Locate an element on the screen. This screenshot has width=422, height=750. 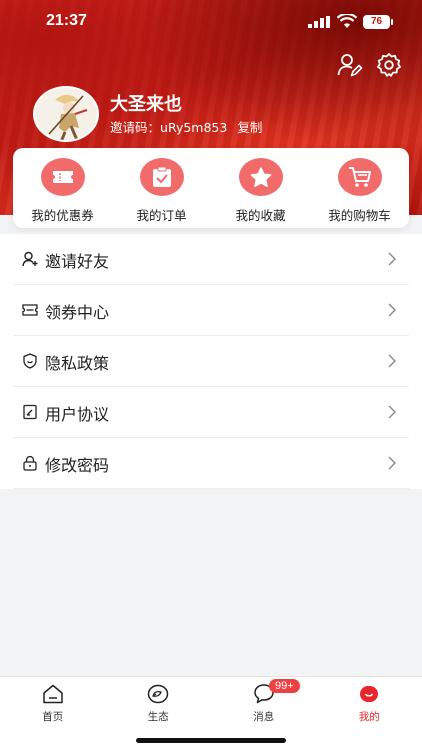
wifi-icon is located at coordinates (347, 21).